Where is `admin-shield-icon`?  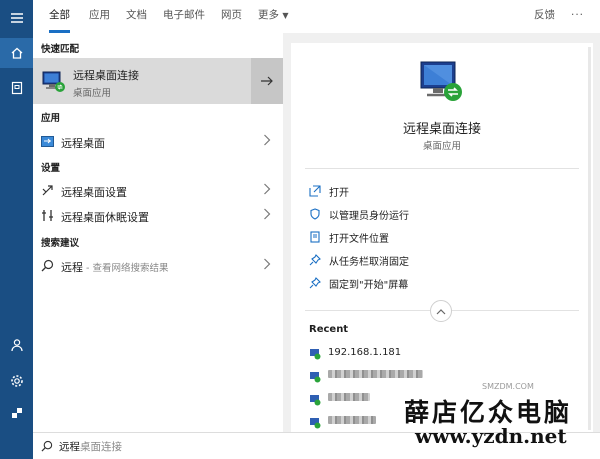
admin-shield-icon is located at coordinates (315, 215).